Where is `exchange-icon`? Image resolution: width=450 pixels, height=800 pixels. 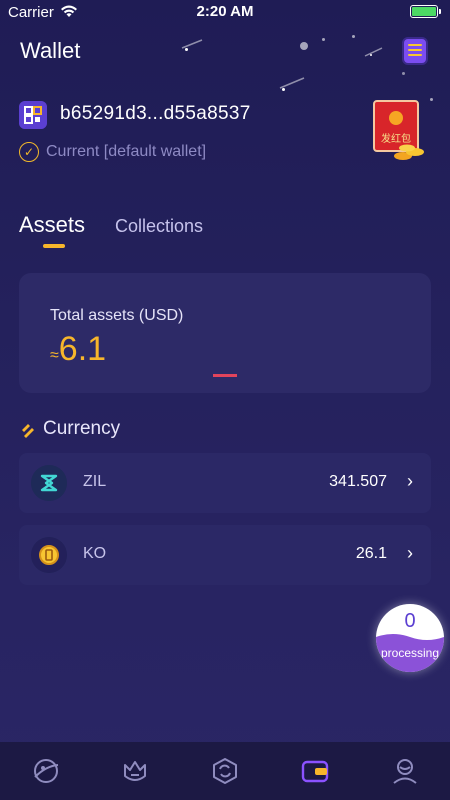 exchange-icon is located at coordinates (225, 771).